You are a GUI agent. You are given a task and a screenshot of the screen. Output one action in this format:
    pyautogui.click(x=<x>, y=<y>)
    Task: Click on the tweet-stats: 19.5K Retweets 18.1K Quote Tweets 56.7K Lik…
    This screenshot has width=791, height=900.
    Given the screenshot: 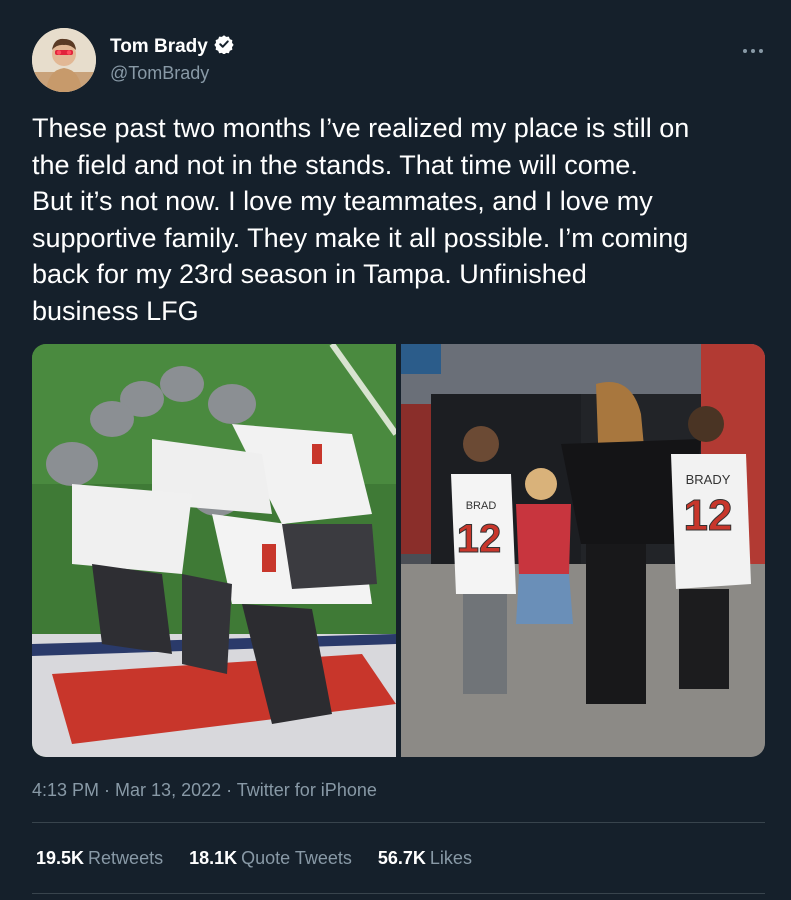 What is the action you would take?
    pyautogui.click(x=254, y=858)
    